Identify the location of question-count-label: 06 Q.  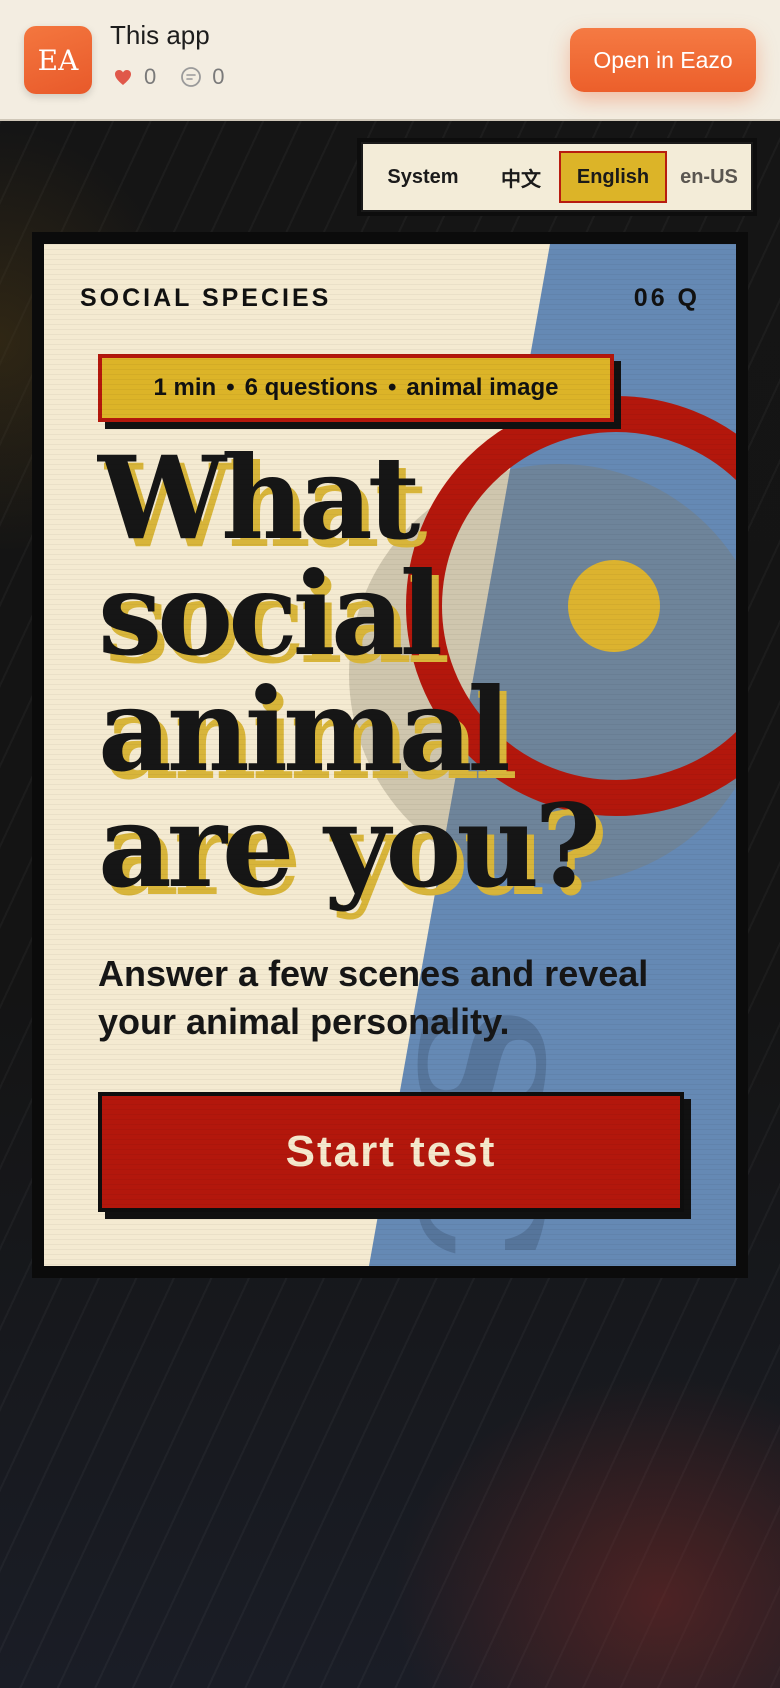
(666, 298).